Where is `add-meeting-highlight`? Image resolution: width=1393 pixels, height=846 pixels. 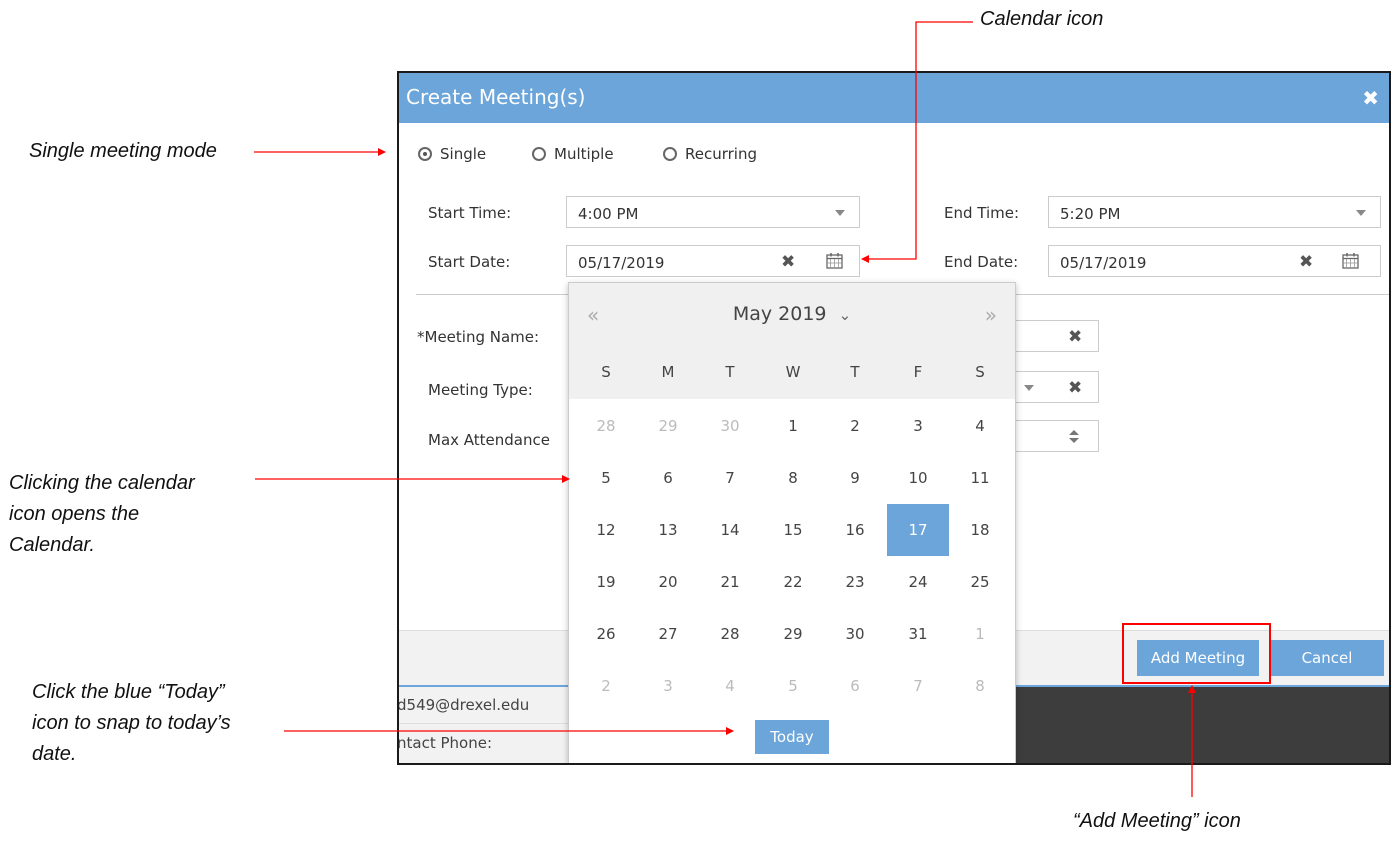 add-meeting-highlight is located at coordinates (1196, 653).